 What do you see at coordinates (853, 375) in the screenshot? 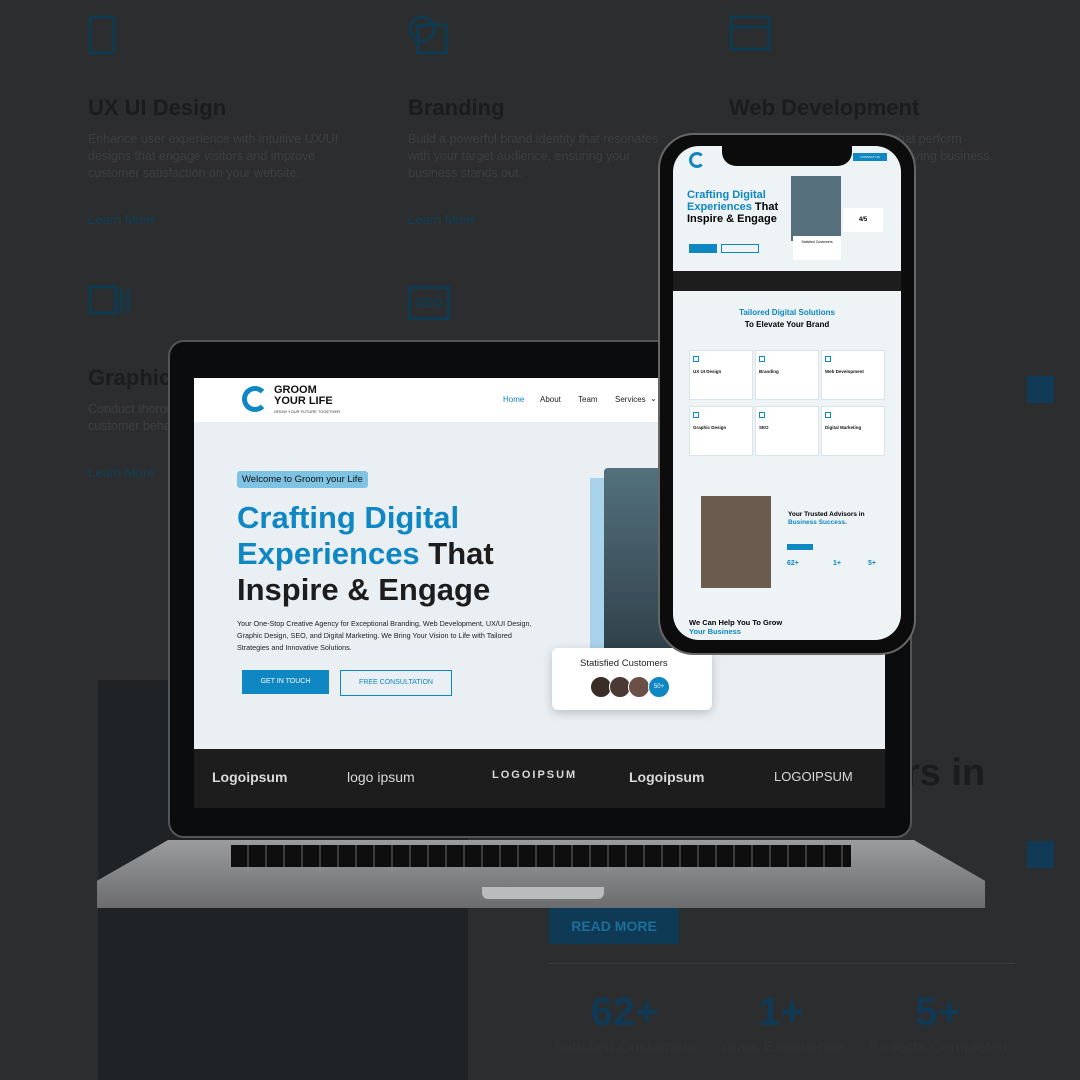
I see `service-card: Web Development` at bounding box center [853, 375].